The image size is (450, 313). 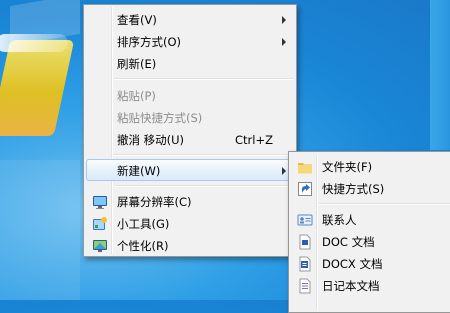 What do you see at coordinates (149, 42) in the screenshot?
I see `menu-item-label: 排序方式(O)` at bounding box center [149, 42].